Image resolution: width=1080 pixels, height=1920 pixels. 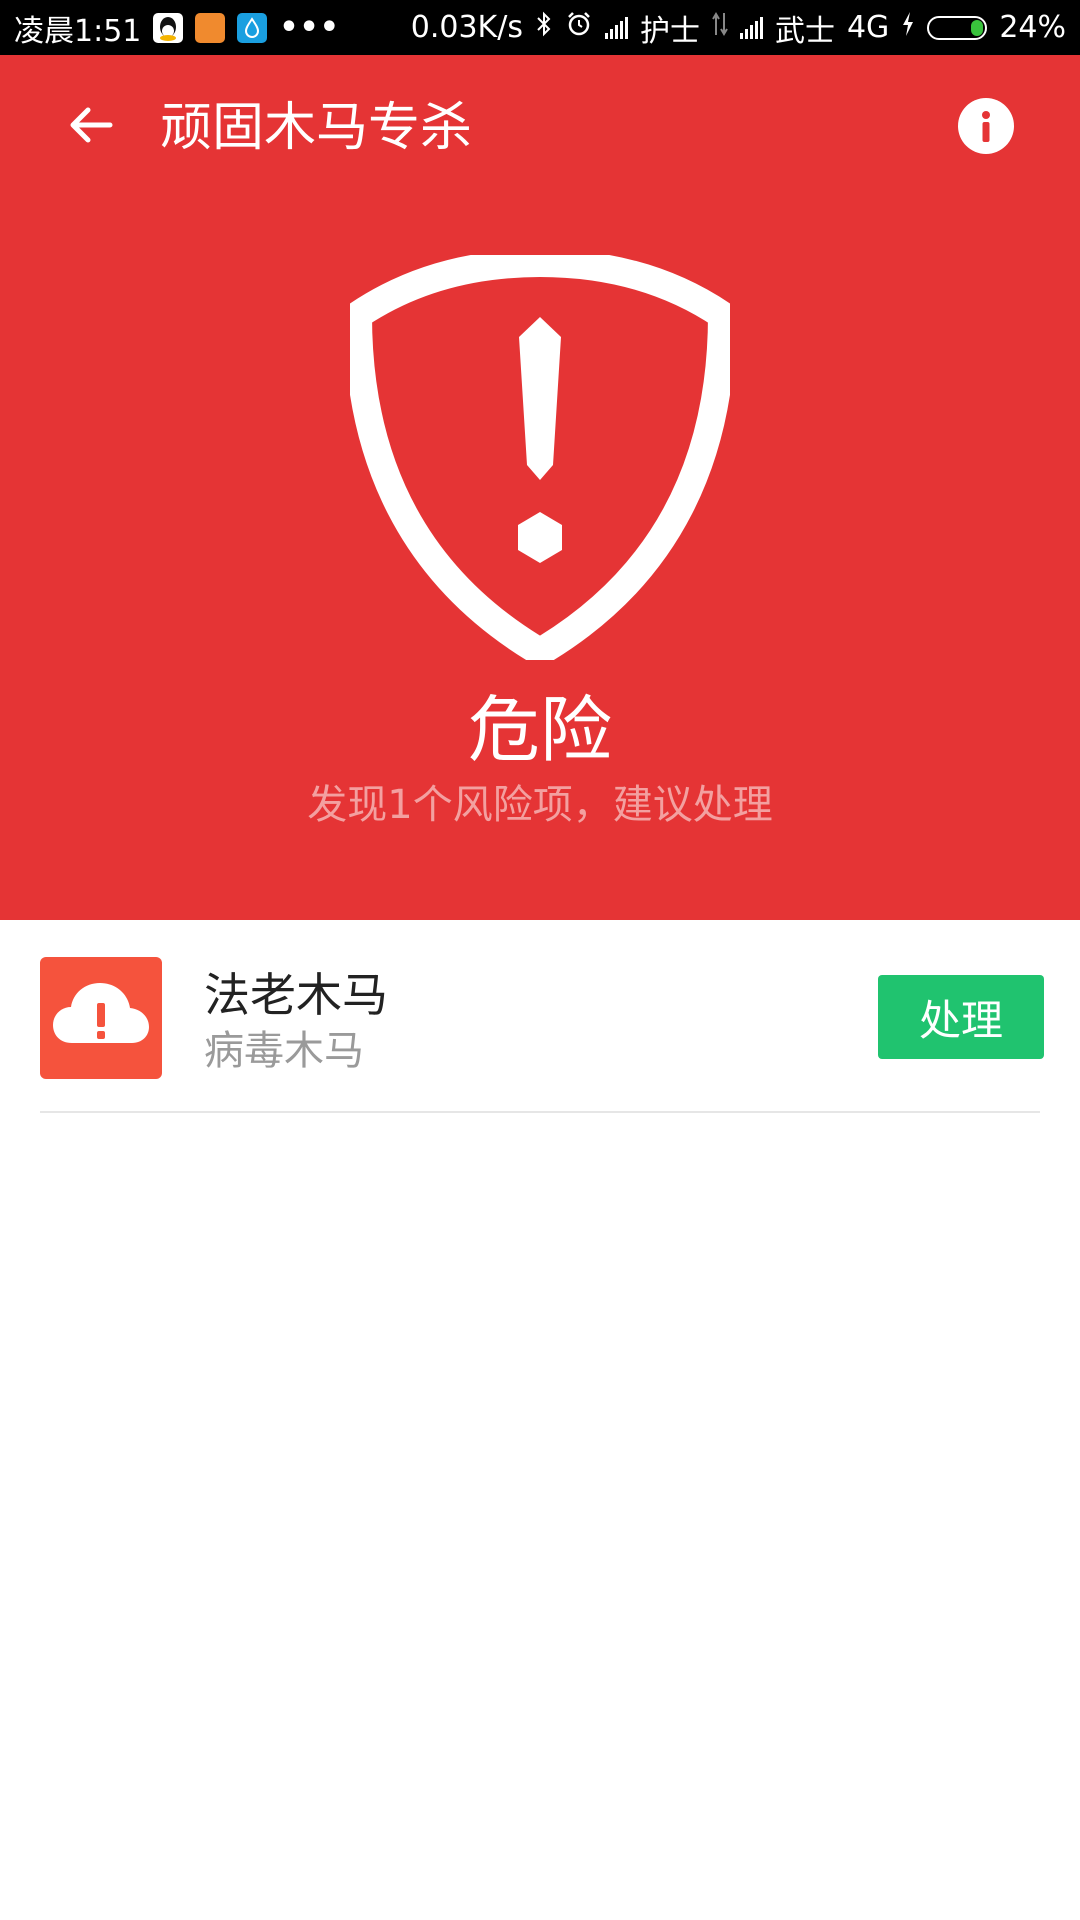 What do you see at coordinates (309, 27) in the screenshot?
I see `more-notifications-icon: •••` at bounding box center [309, 27].